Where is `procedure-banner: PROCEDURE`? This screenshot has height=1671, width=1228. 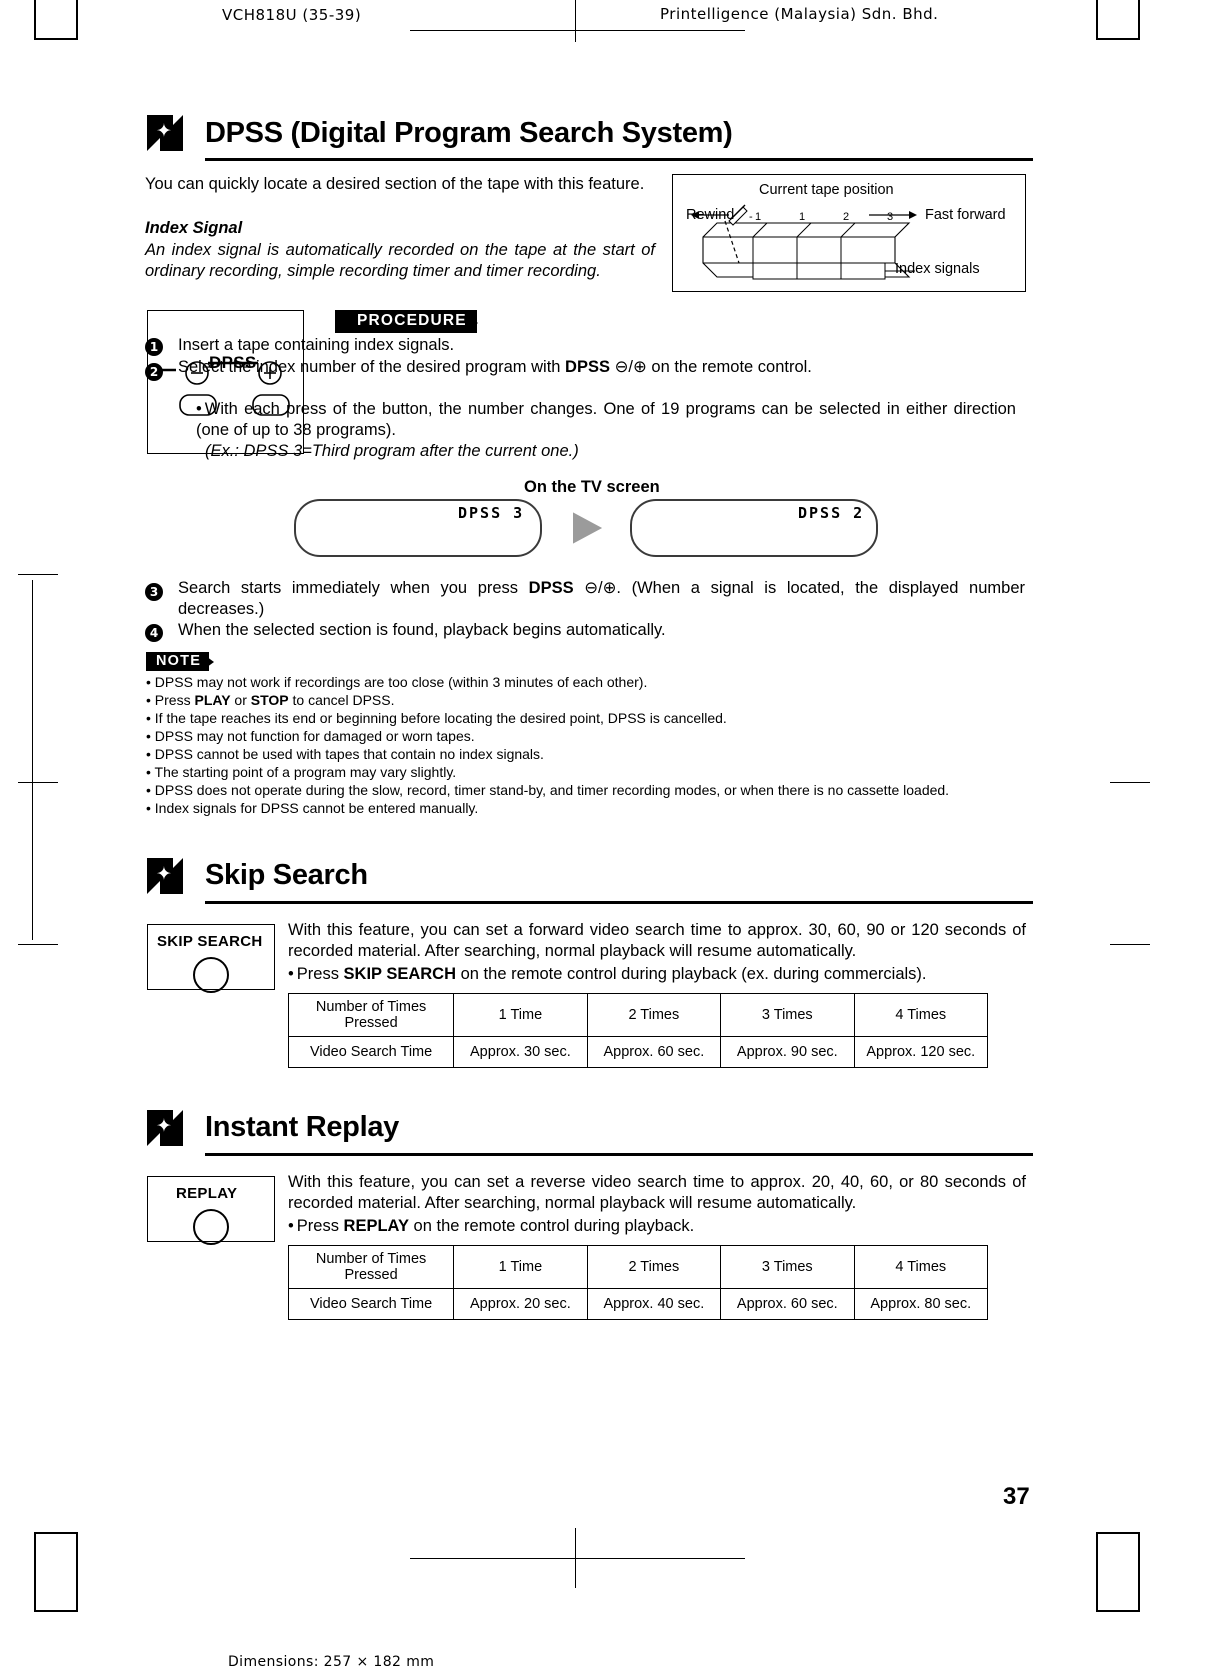 procedure-banner: PROCEDURE is located at coordinates (406, 321).